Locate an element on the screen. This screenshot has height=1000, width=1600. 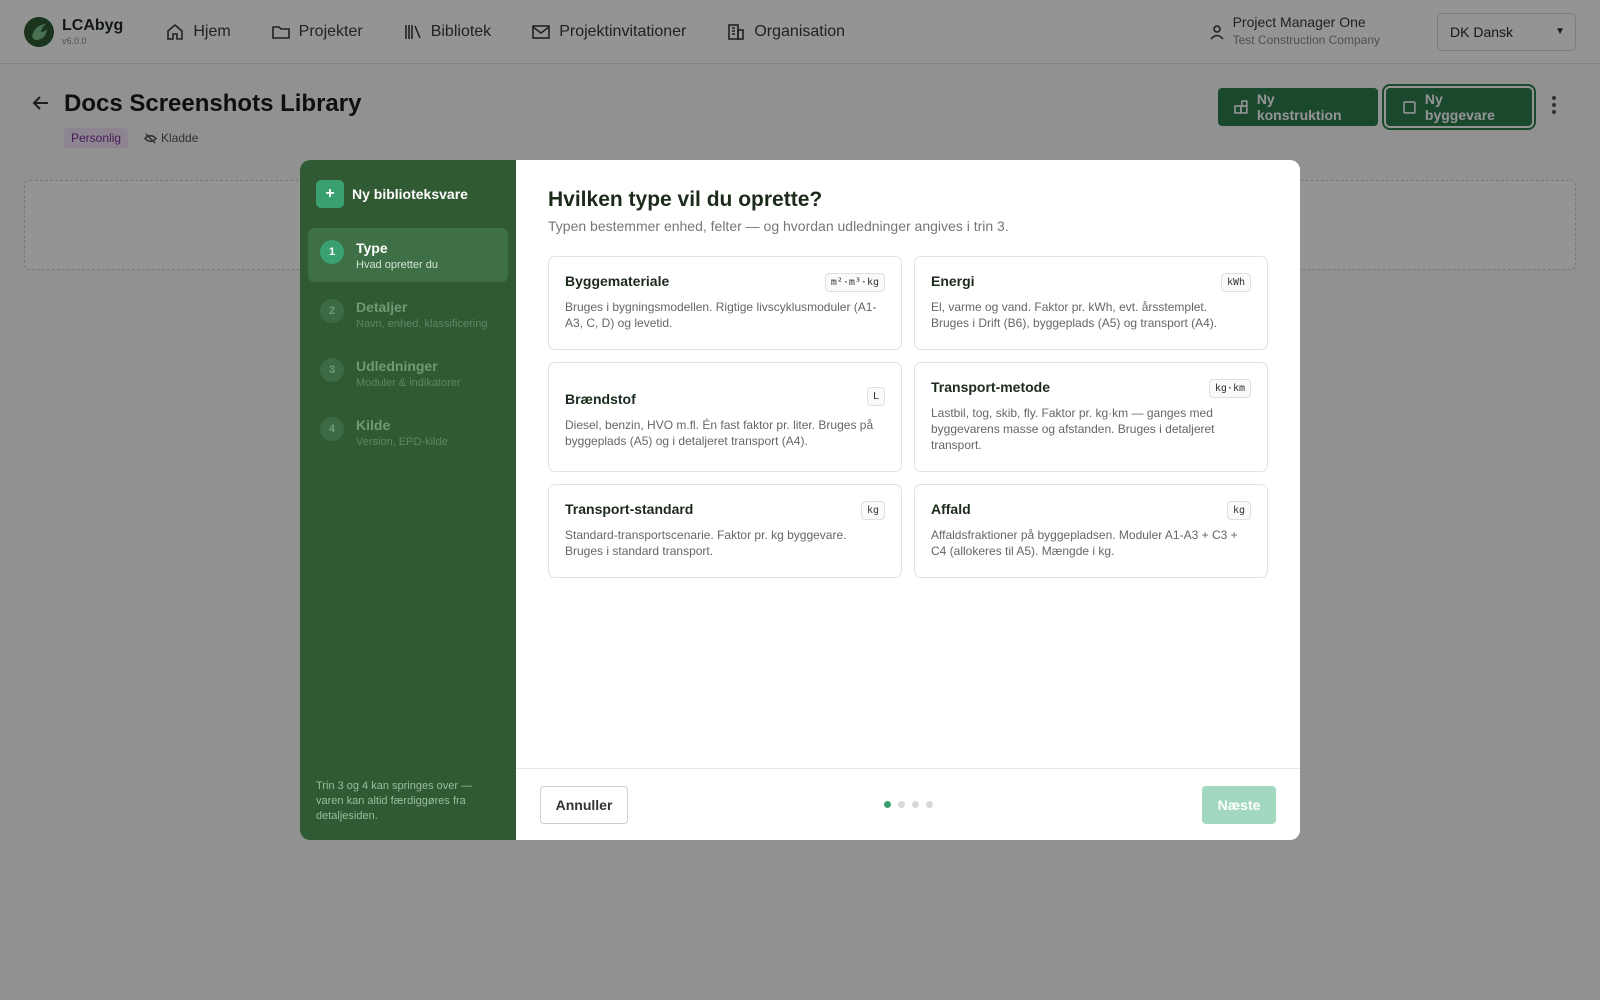
step-subtitle: Navn, enhed, klassificering is located at coordinates (422, 324).